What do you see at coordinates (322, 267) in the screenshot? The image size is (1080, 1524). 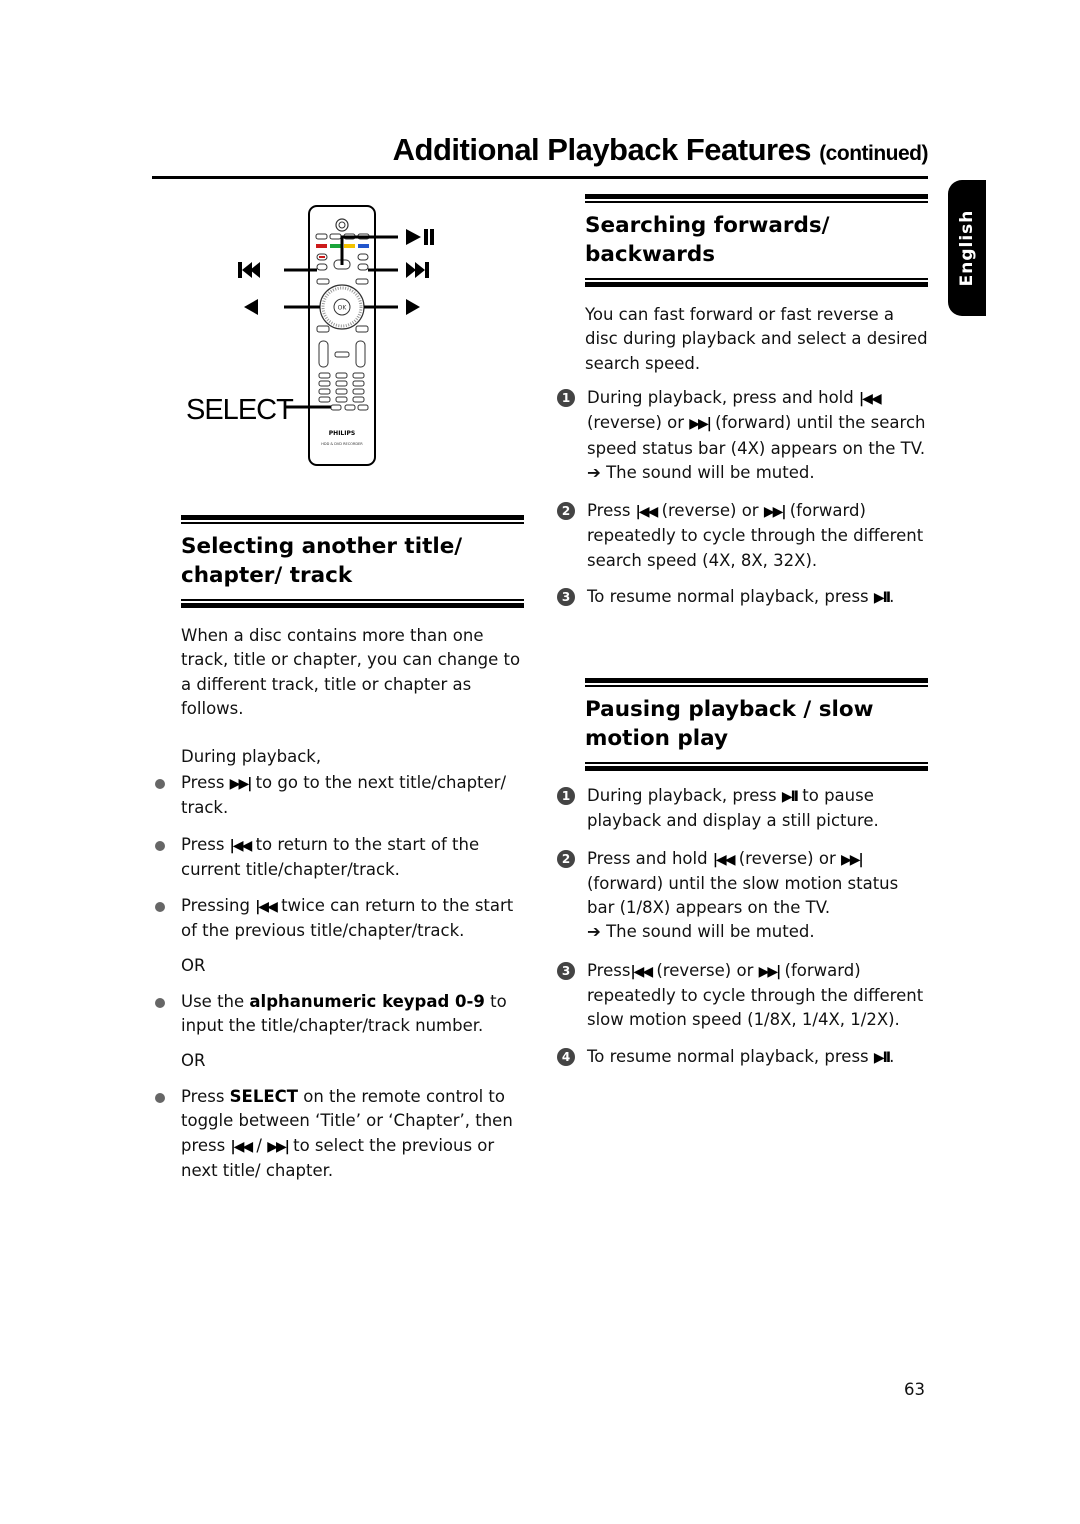 I see `prev-button` at bounding box center [322, 267].